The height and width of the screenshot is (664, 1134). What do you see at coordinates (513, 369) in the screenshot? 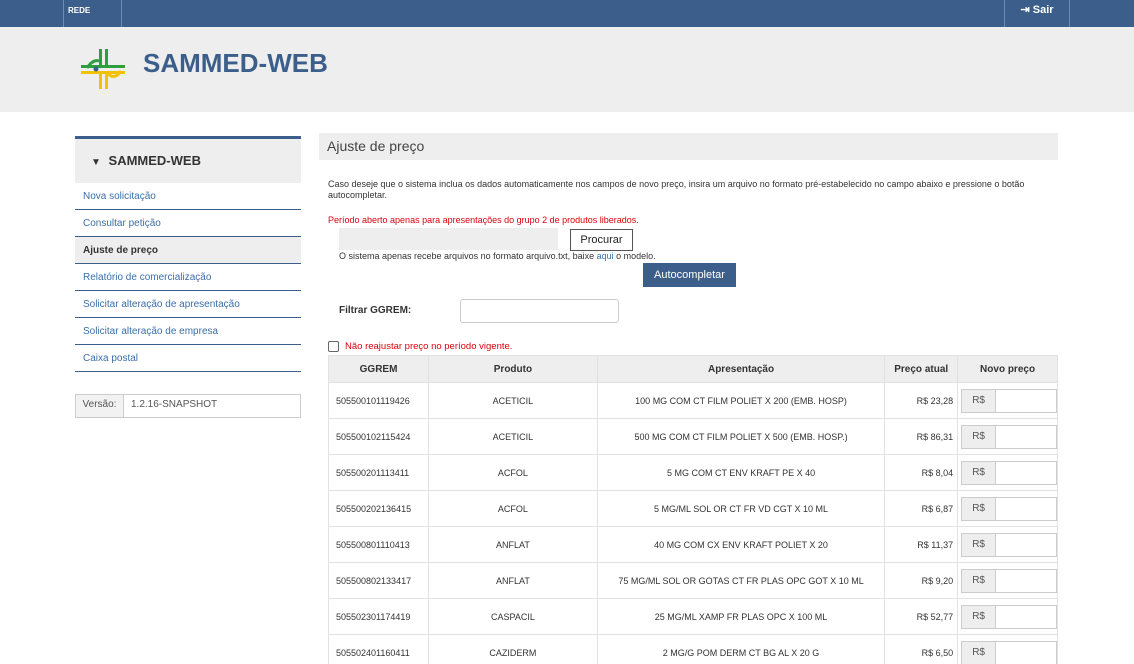
I see `col-produto: Produto` at bounding box center [513, 369].